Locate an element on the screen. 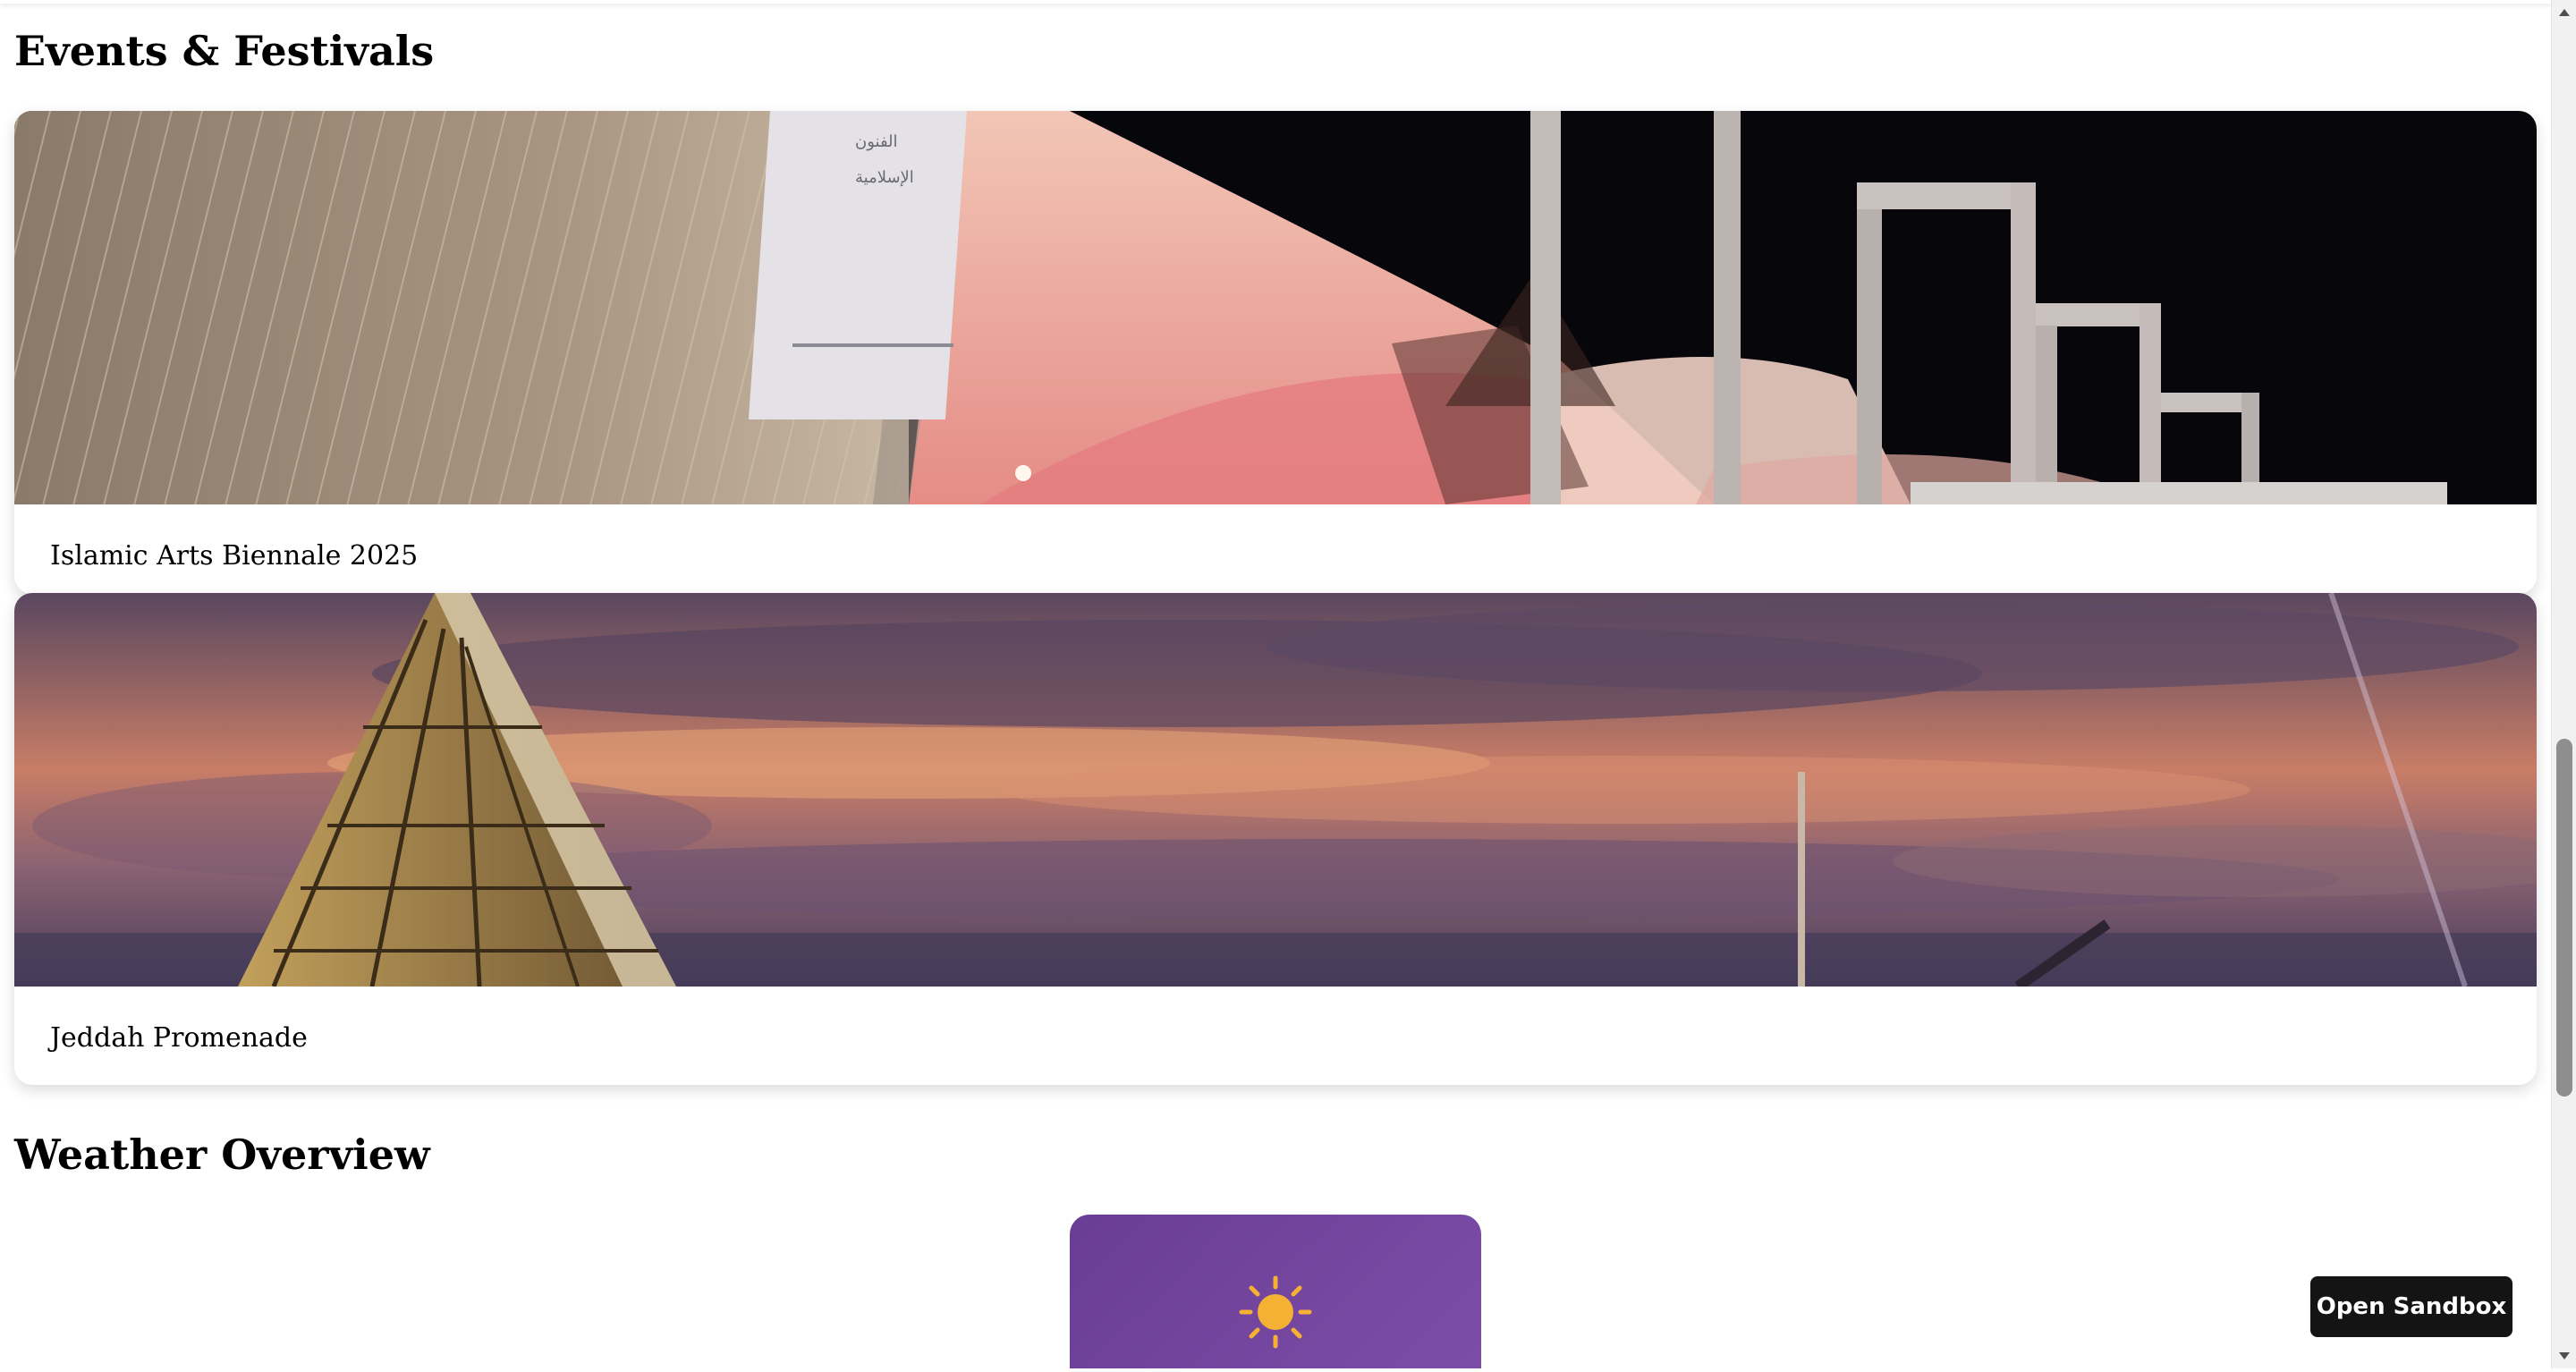 The image size is (2576, 1372). scroll-up-arrow-icon is located at coordinates (2564, 12).